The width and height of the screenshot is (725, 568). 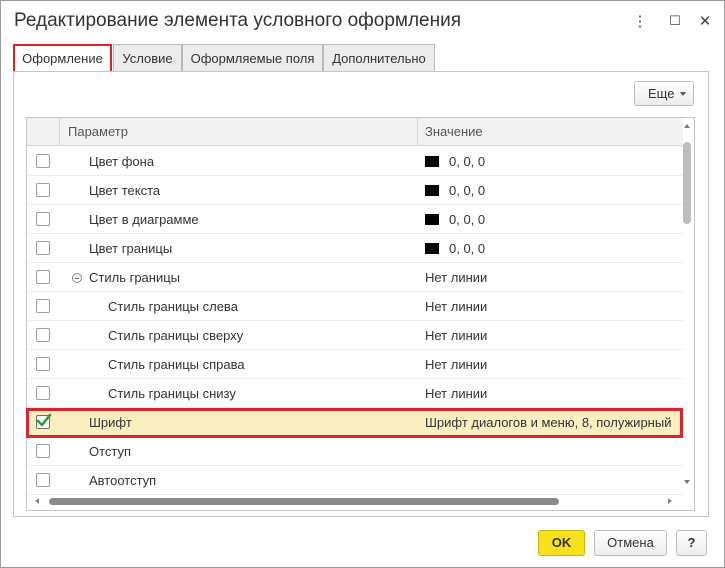 What do you see at coordinates (147, 58) in the screenshot?
I see `tab-condition: Условие` at bounding box center [147, 58].